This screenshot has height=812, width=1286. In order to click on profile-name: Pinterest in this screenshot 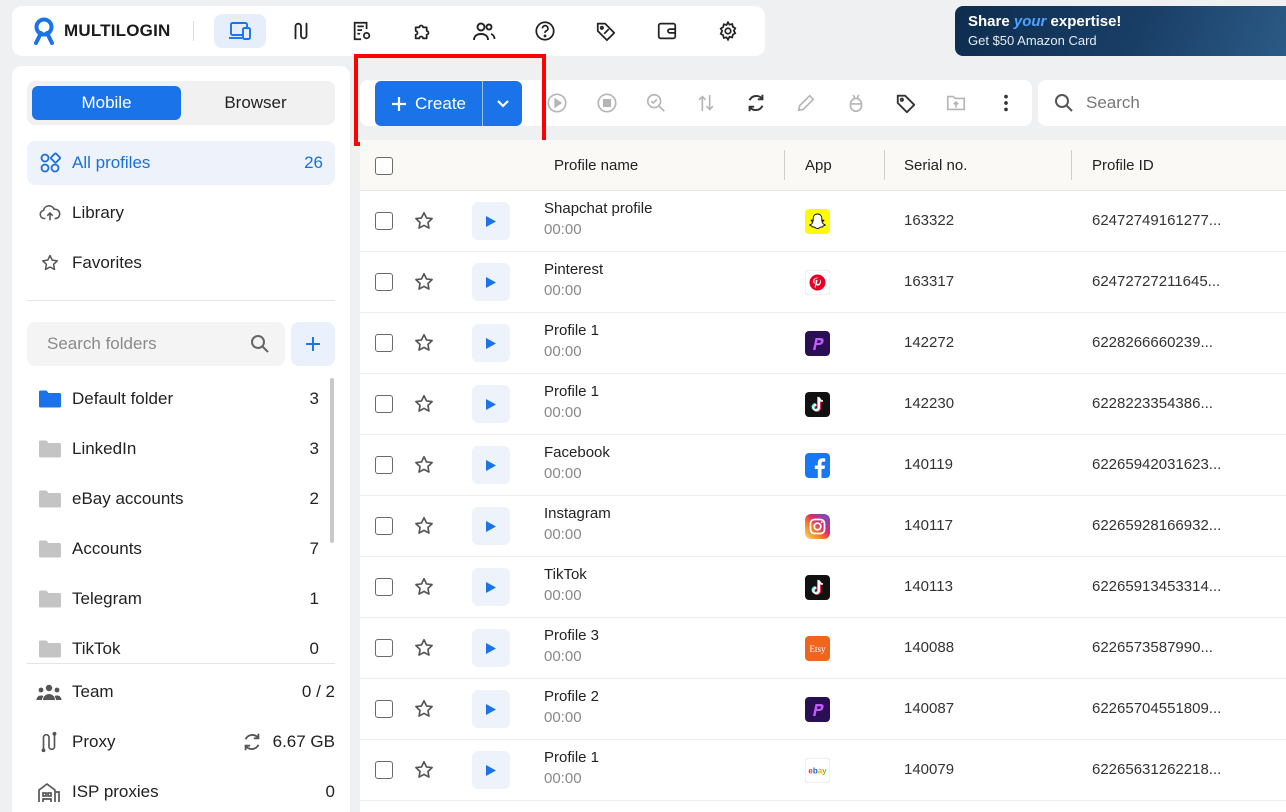, I will do `click(573, 269)`.